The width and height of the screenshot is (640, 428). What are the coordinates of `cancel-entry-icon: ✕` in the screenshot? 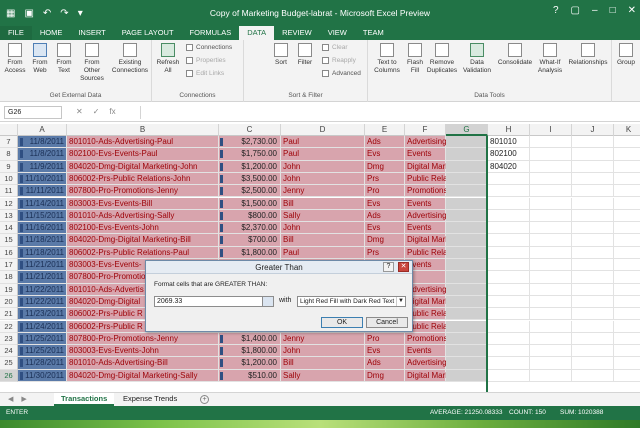 It's located at (79, 111).